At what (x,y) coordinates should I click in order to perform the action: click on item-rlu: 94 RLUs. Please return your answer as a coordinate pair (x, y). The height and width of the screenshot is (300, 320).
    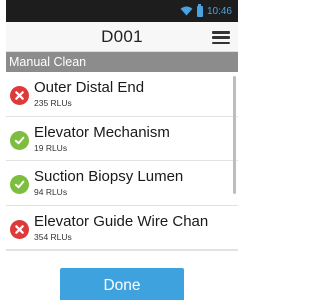
    Looking at the image, I should click on (51, 192).